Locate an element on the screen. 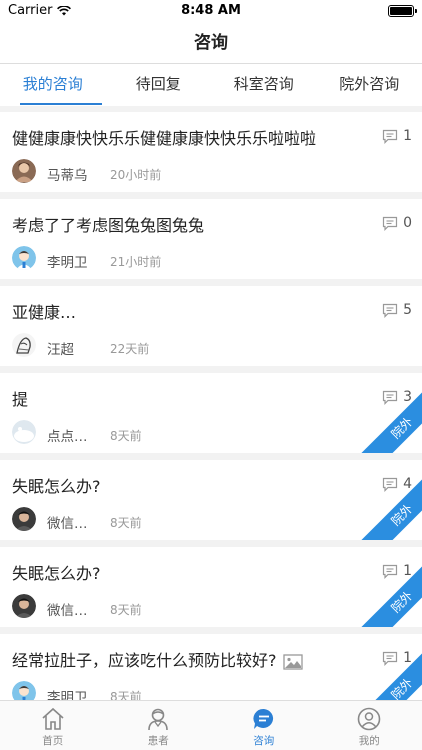 The width and height of the screenshot is (422, 750). home-icon is located at coordinates (53, 718).